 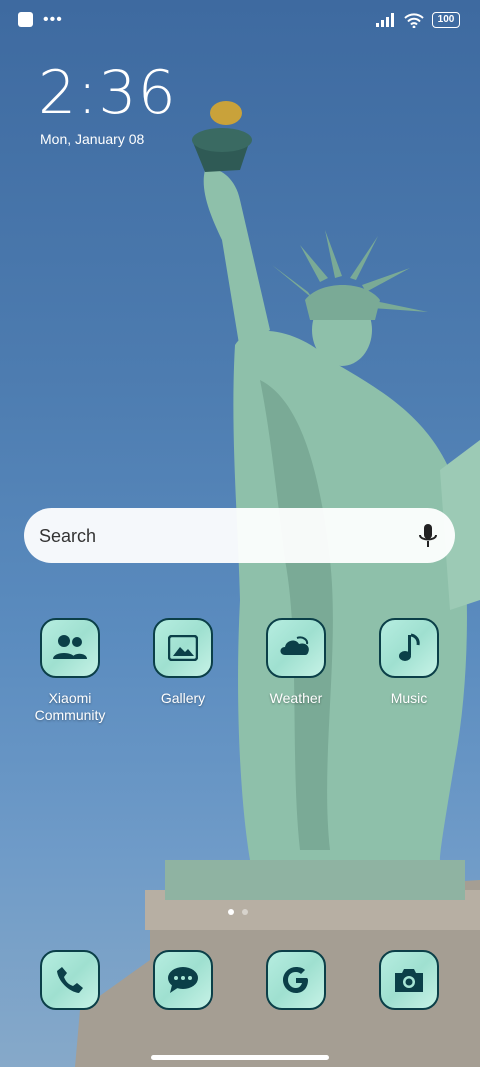 What do you see at coordinates (409, 648) in the screenshot?
I see `music-note-icon` at bounding box center [409, 648].